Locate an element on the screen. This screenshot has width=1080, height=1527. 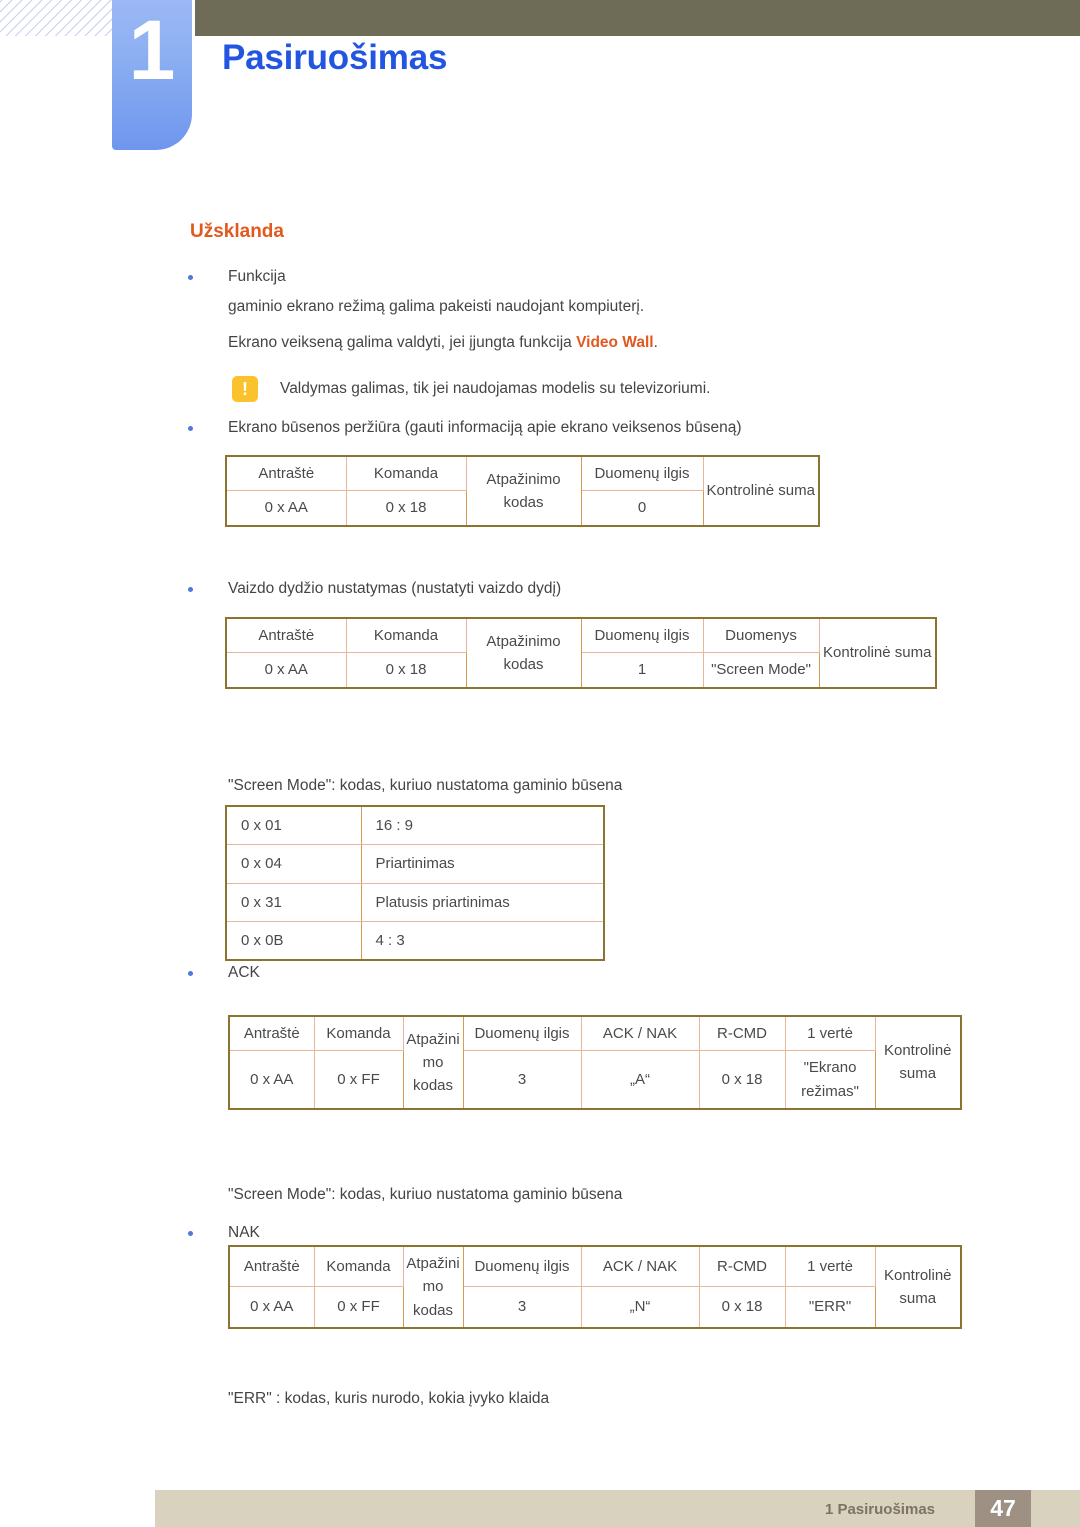
cell-value-1-verte: "Ekrano režimas" is located at coordinates (830, 1080).